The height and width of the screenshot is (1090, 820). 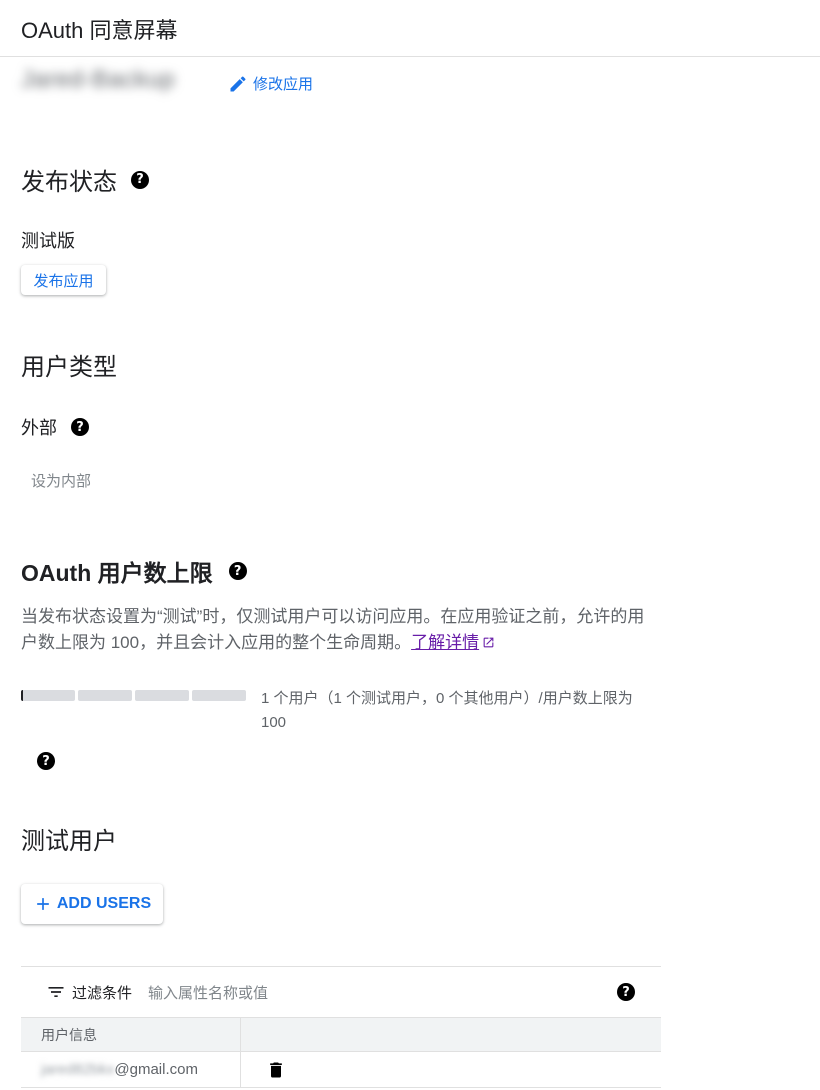 I want to click on app-name: Jared-Backup, so click(x=98, y=79).